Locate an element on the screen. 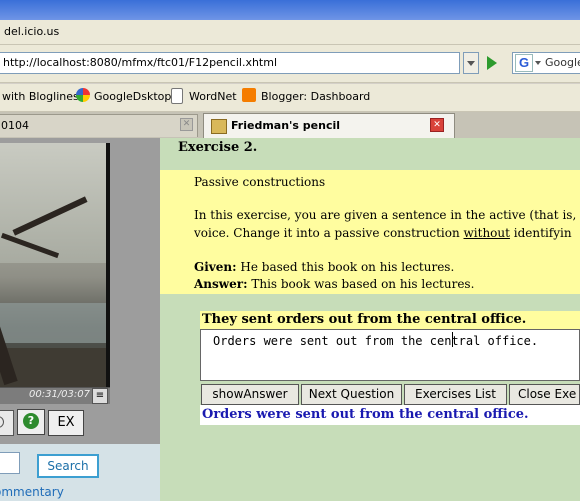 This screenshot has height=501, width=580. googledesktop-icon is located at coordinates (83, 95).